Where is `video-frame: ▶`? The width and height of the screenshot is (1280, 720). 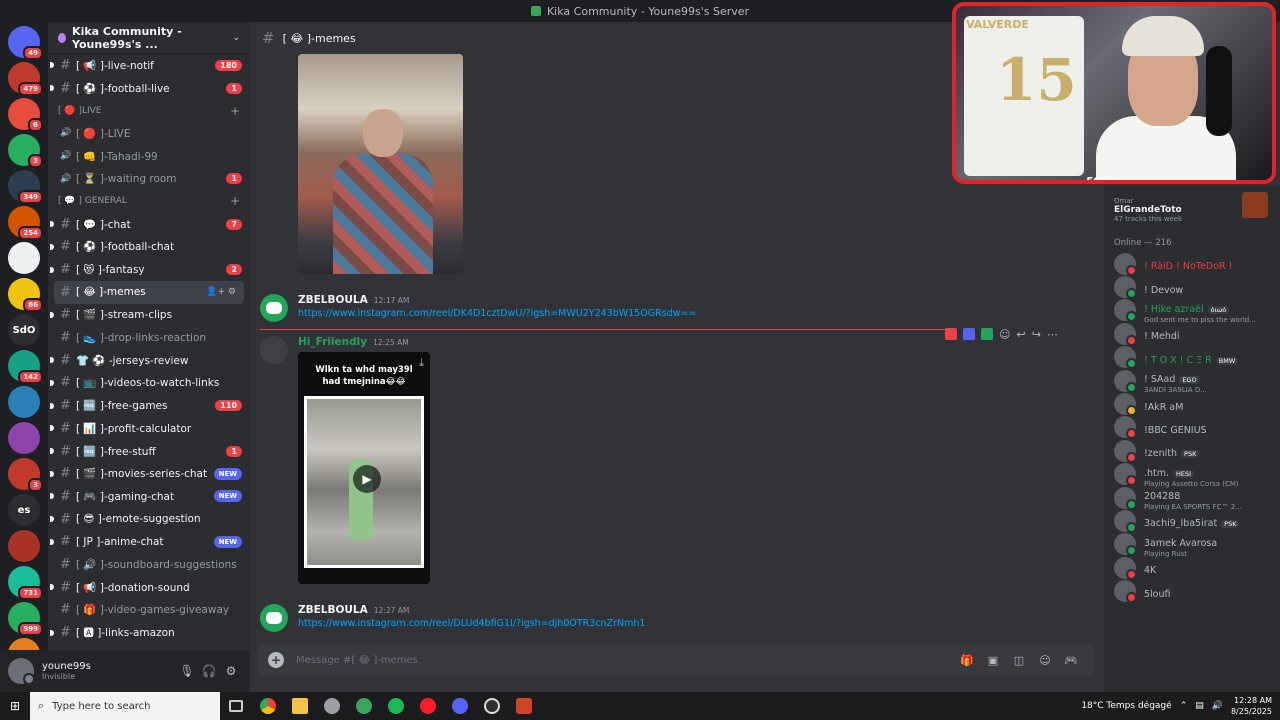 video-frame: ▶ is located at coordinates (364, 482).